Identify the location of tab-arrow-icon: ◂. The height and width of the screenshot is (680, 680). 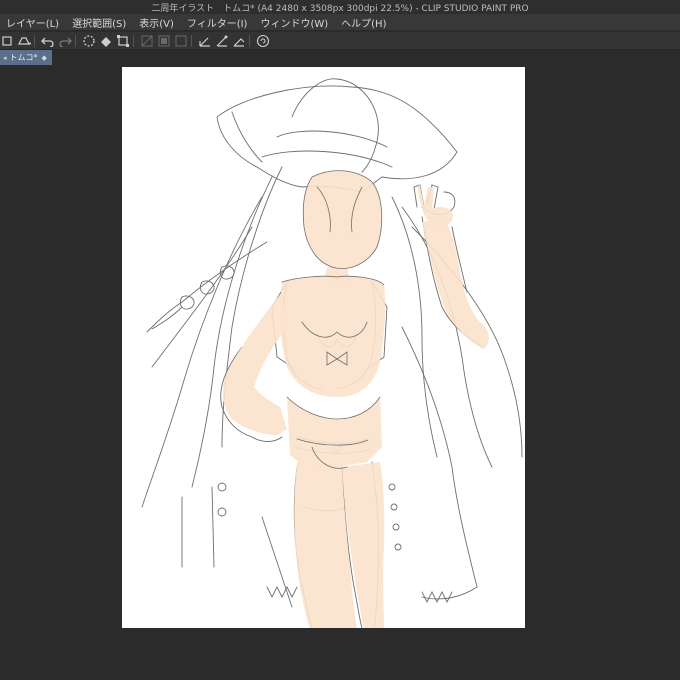
(5, 57).